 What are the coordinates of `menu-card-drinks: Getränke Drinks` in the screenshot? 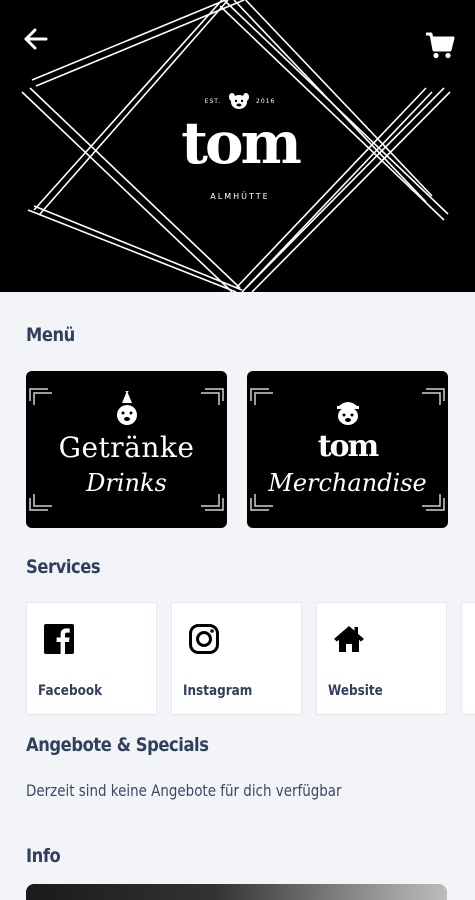 It's located at (126, 449).